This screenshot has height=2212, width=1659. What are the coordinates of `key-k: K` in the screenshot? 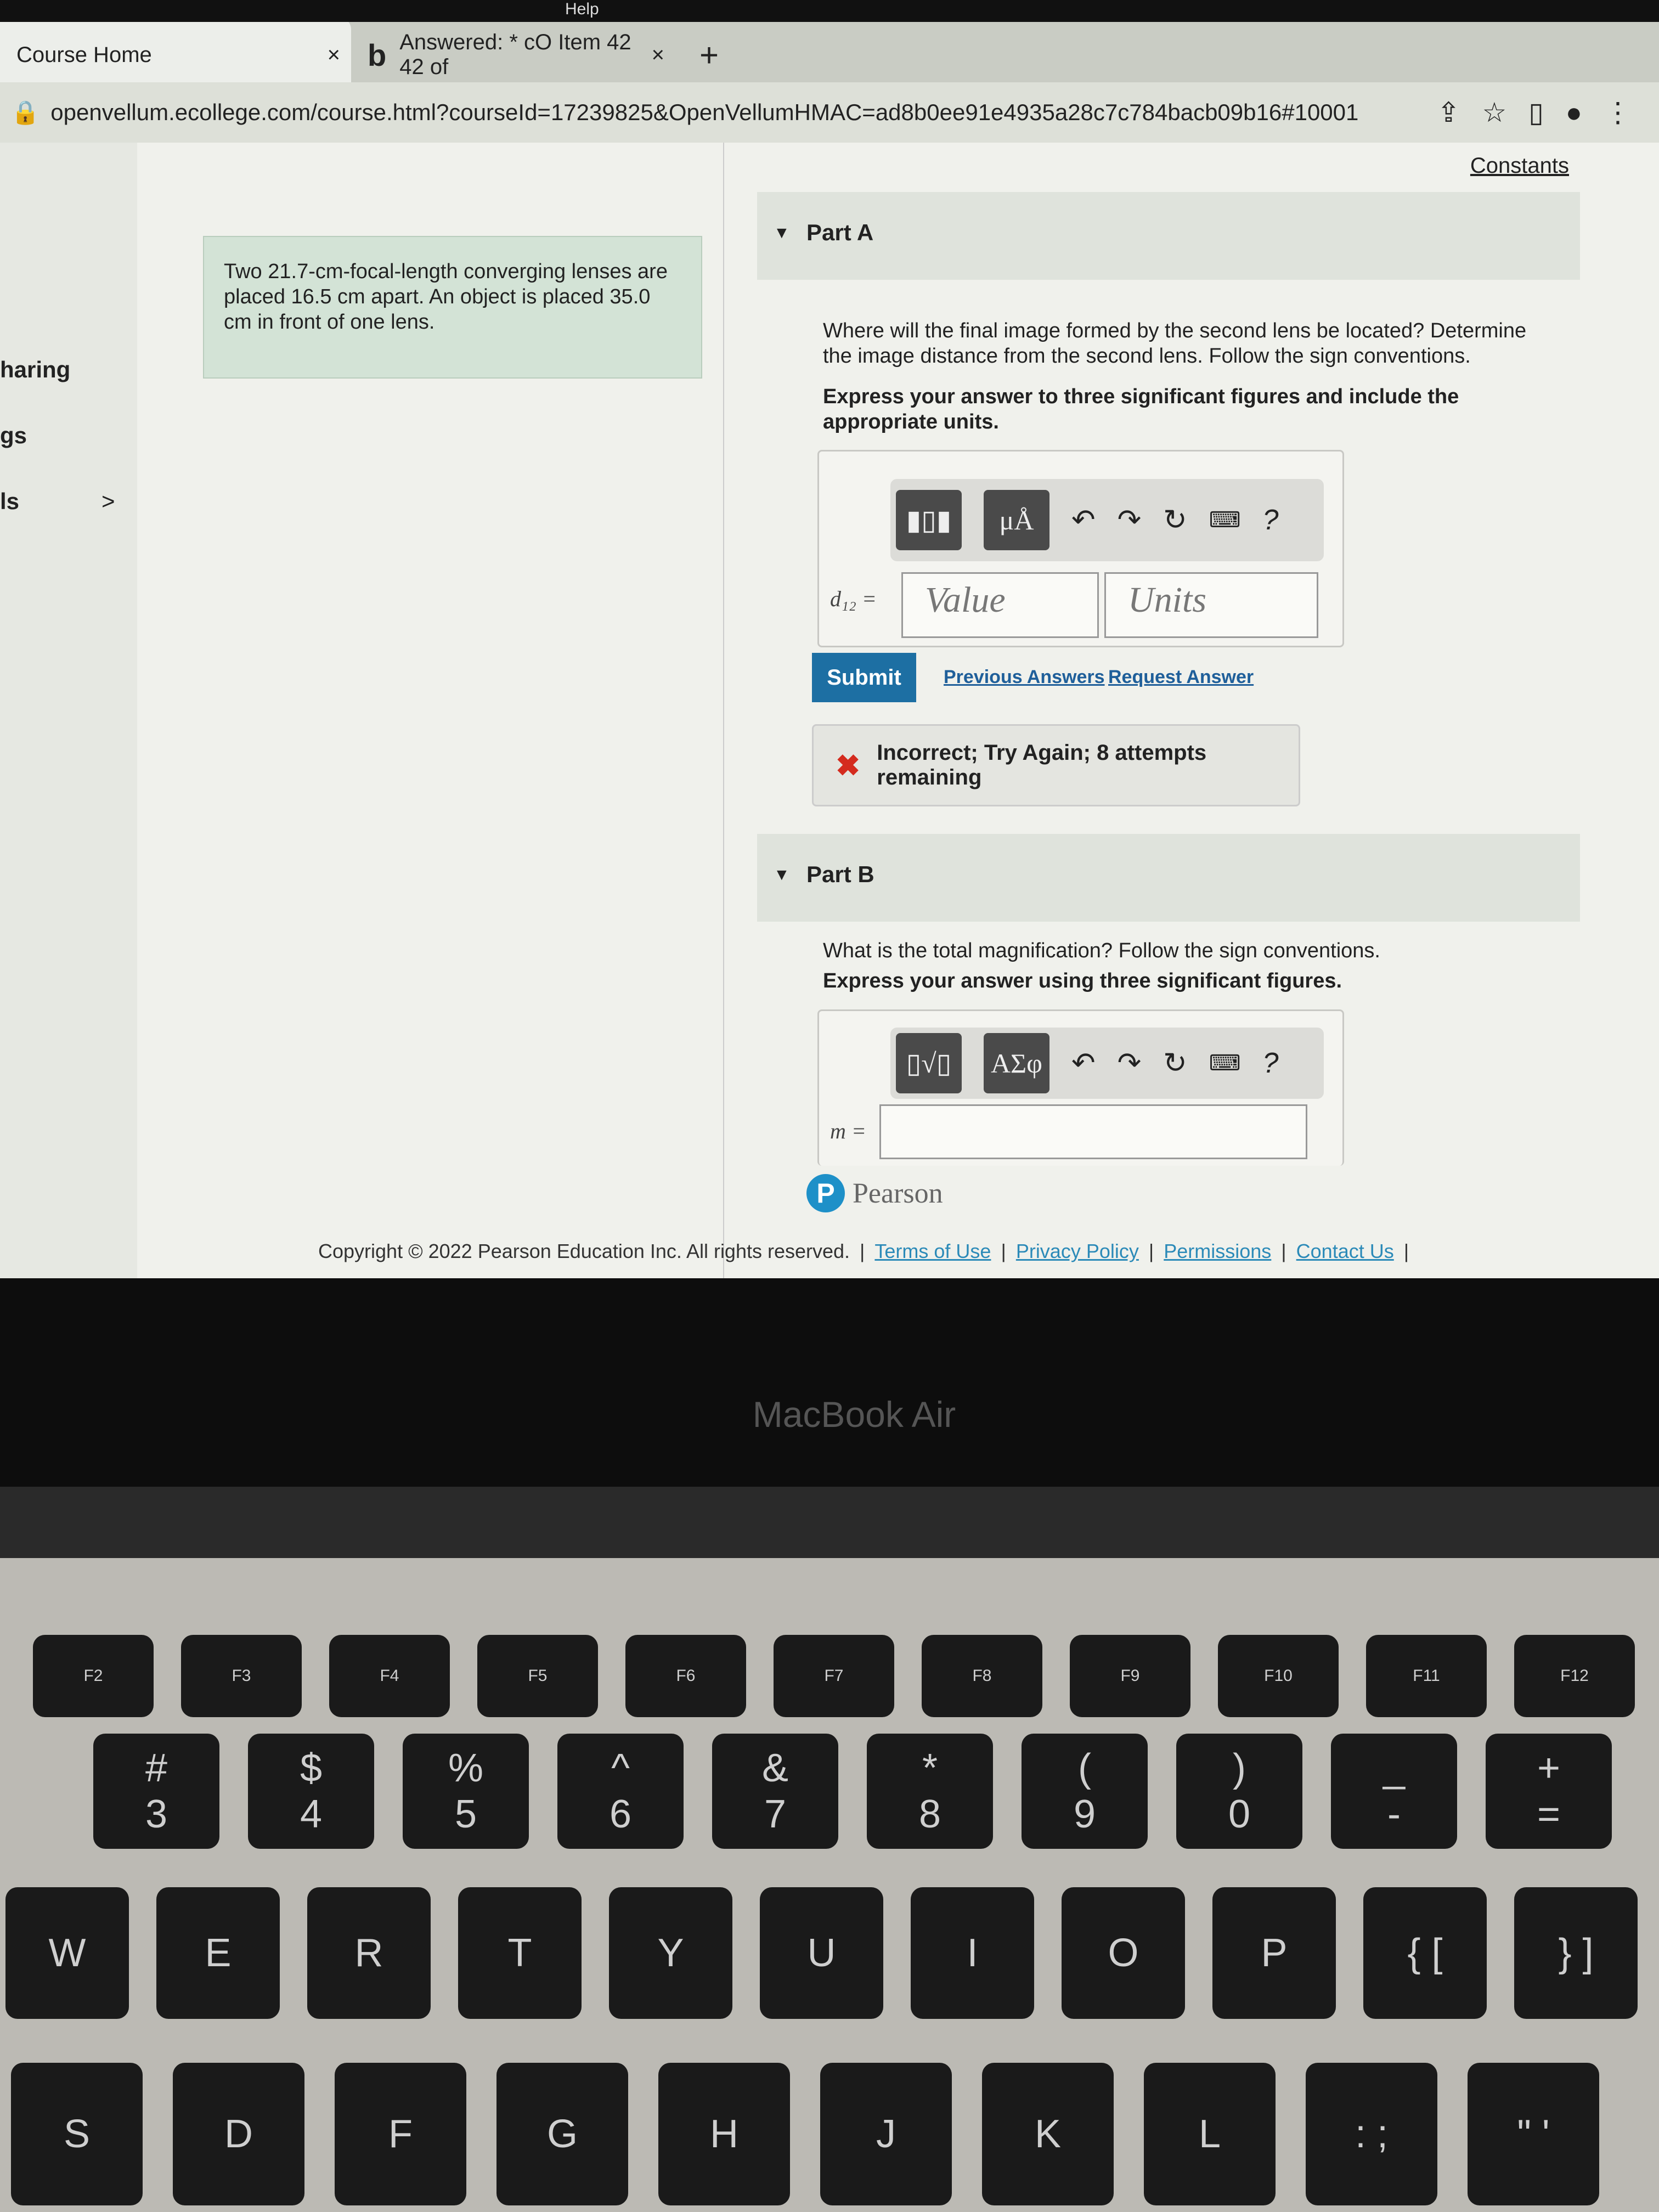 It's located at (1048, 2134).